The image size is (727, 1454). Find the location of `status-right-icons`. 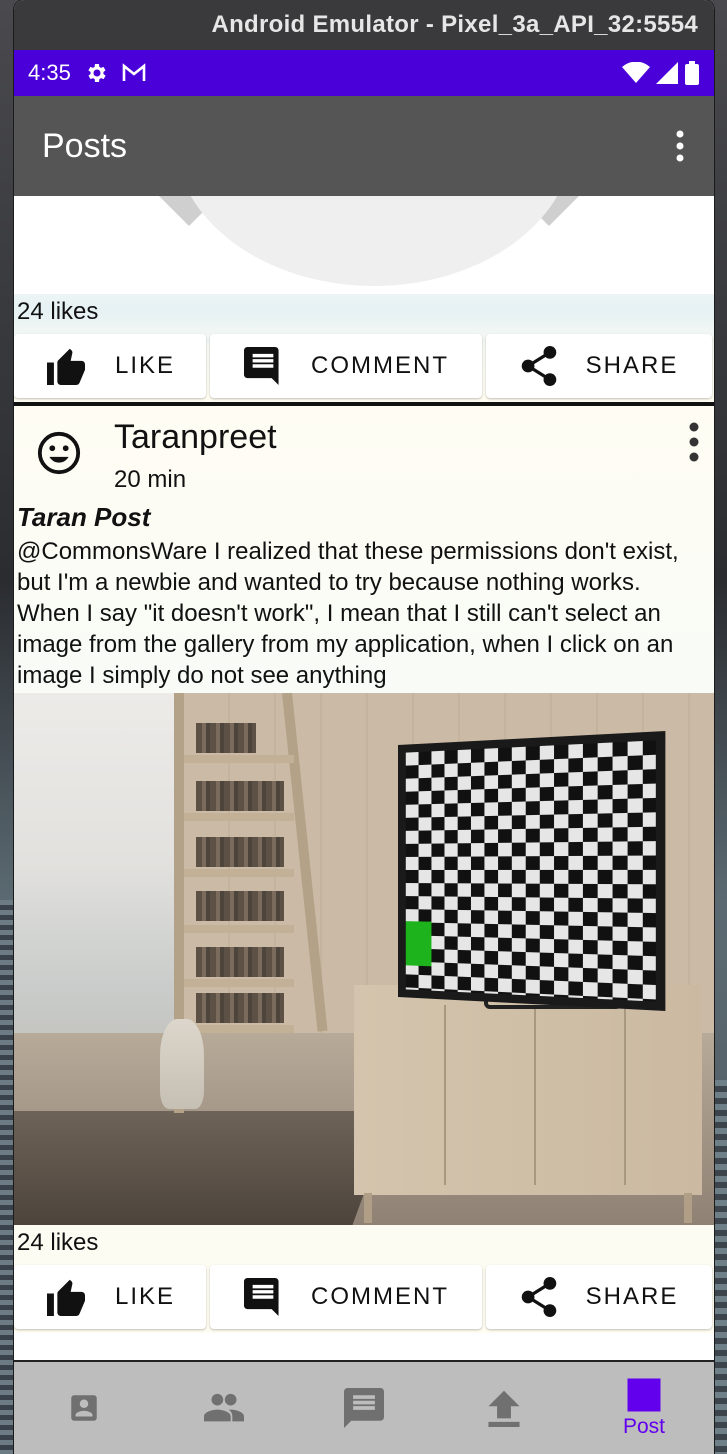

status-right-icons is located at coordinates (661, 73).